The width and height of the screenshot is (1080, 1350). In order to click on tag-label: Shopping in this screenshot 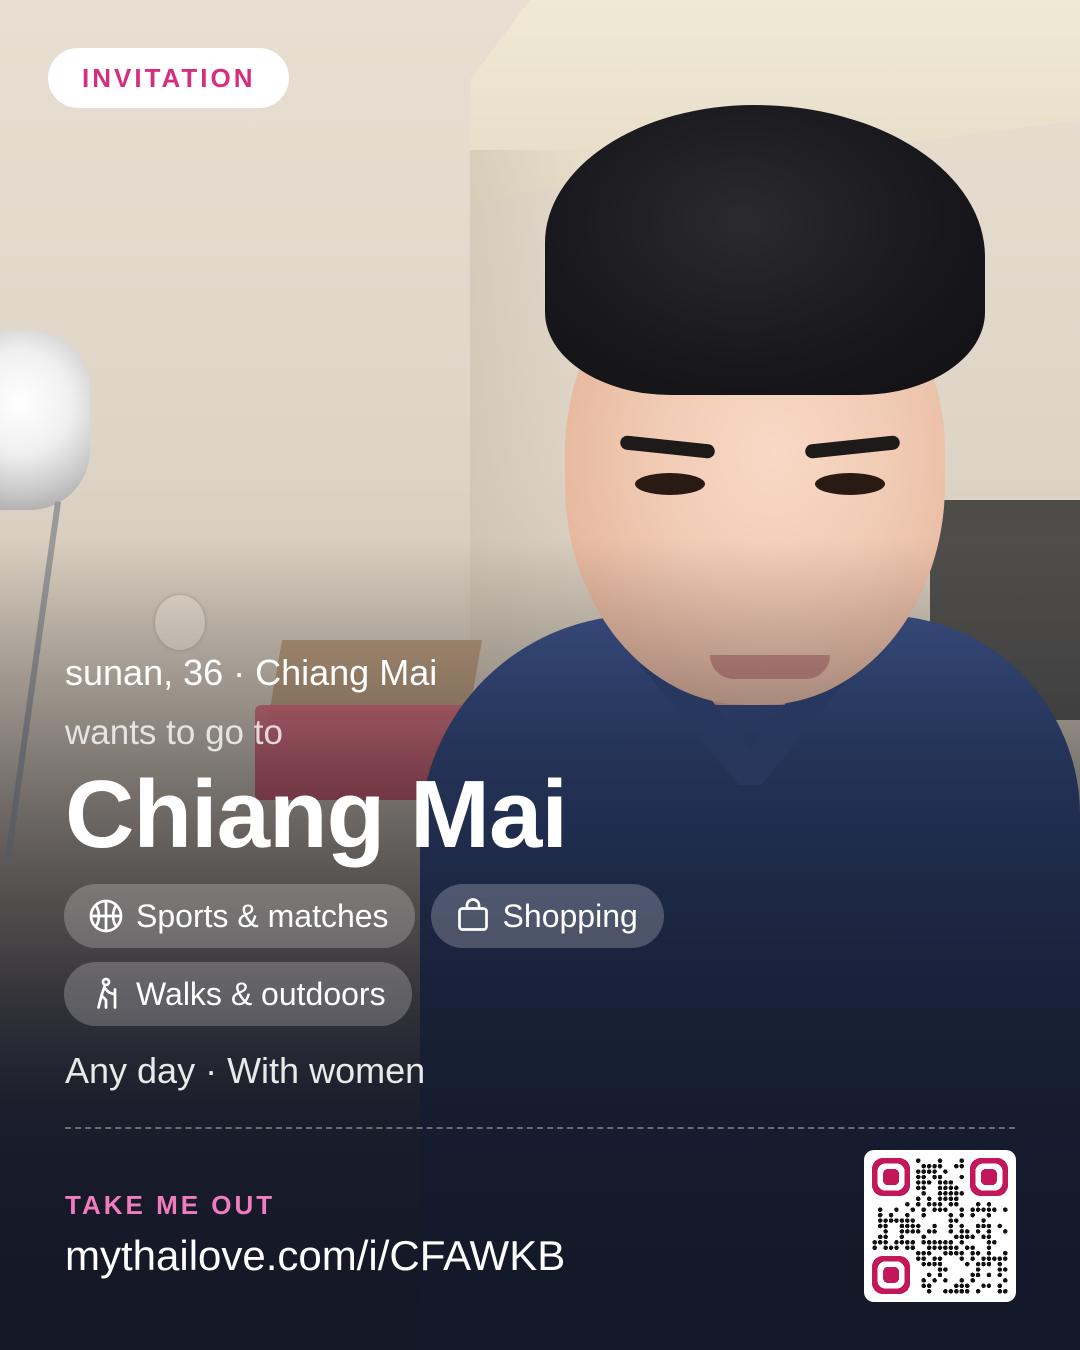, I will do `click(570, 915)`.